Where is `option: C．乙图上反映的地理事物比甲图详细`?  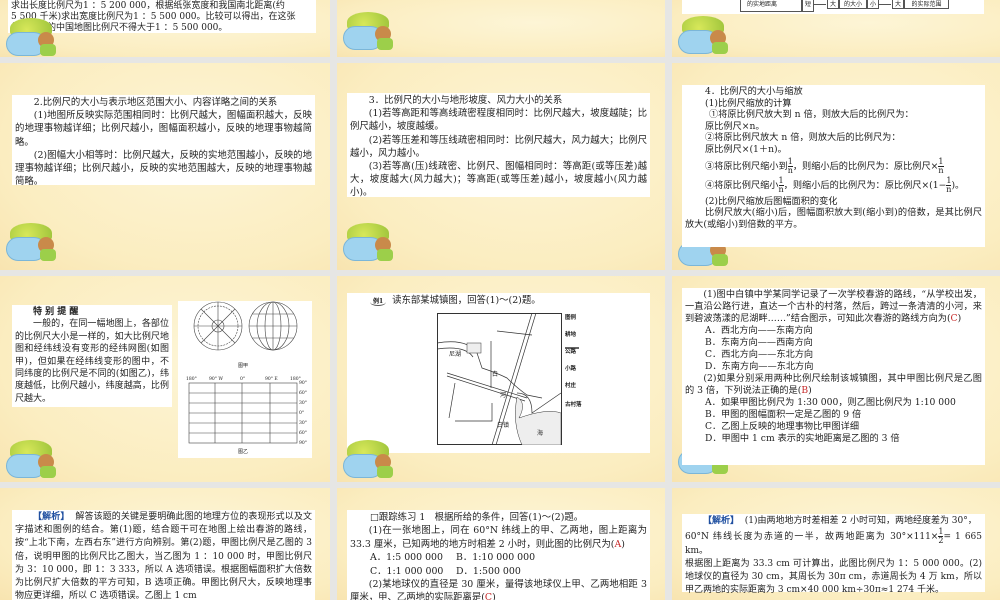 option: C．乙图上反映的地理事物比甲图详细 is located at coordinates (782, 426).